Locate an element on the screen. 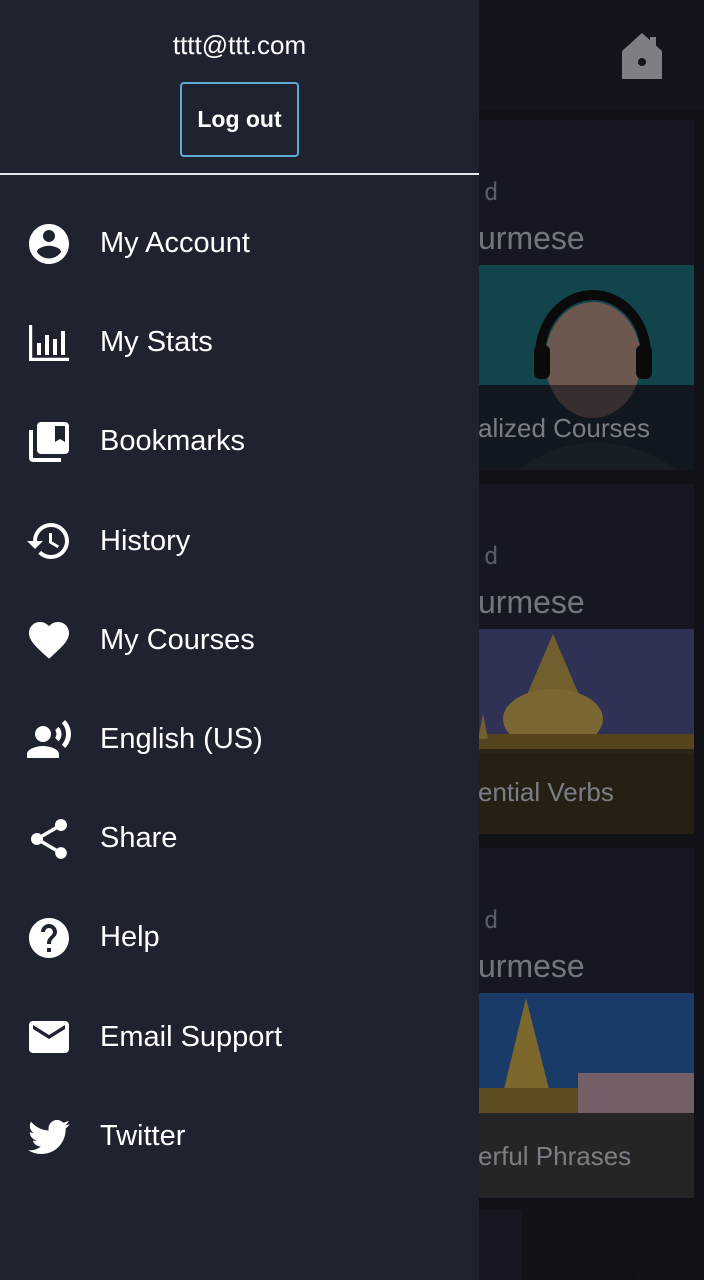  menu-item-my-account: My Account is located at coordinates (239, 243).